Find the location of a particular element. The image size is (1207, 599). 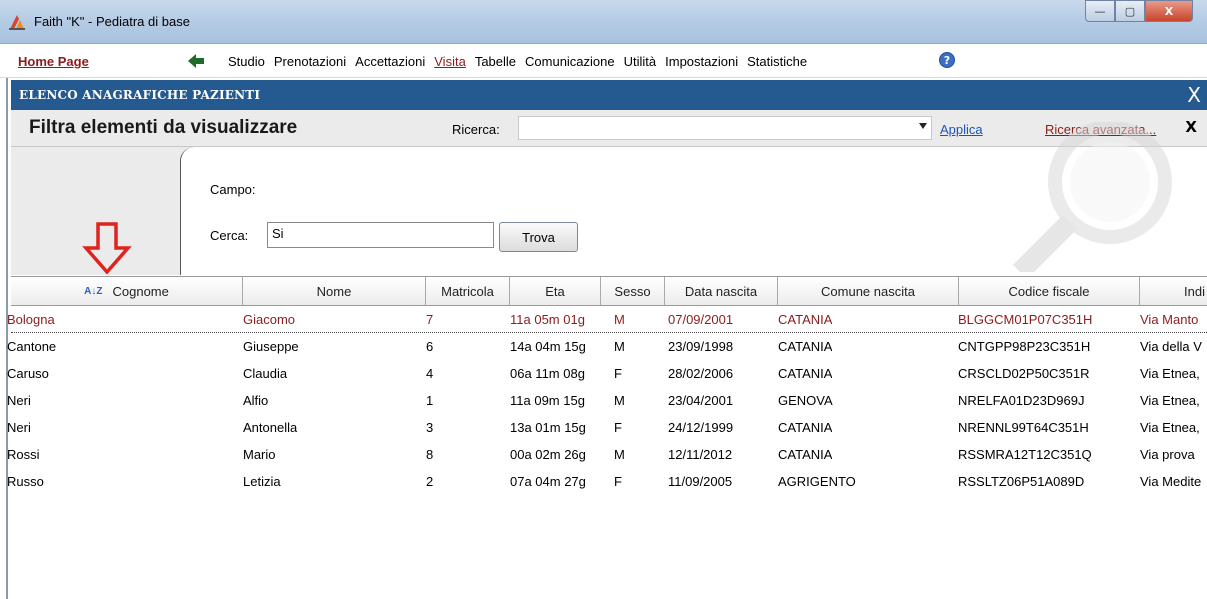

cell-codice-fiscale: NRELFA01D23D969J is located at coordinates (1021, 400).